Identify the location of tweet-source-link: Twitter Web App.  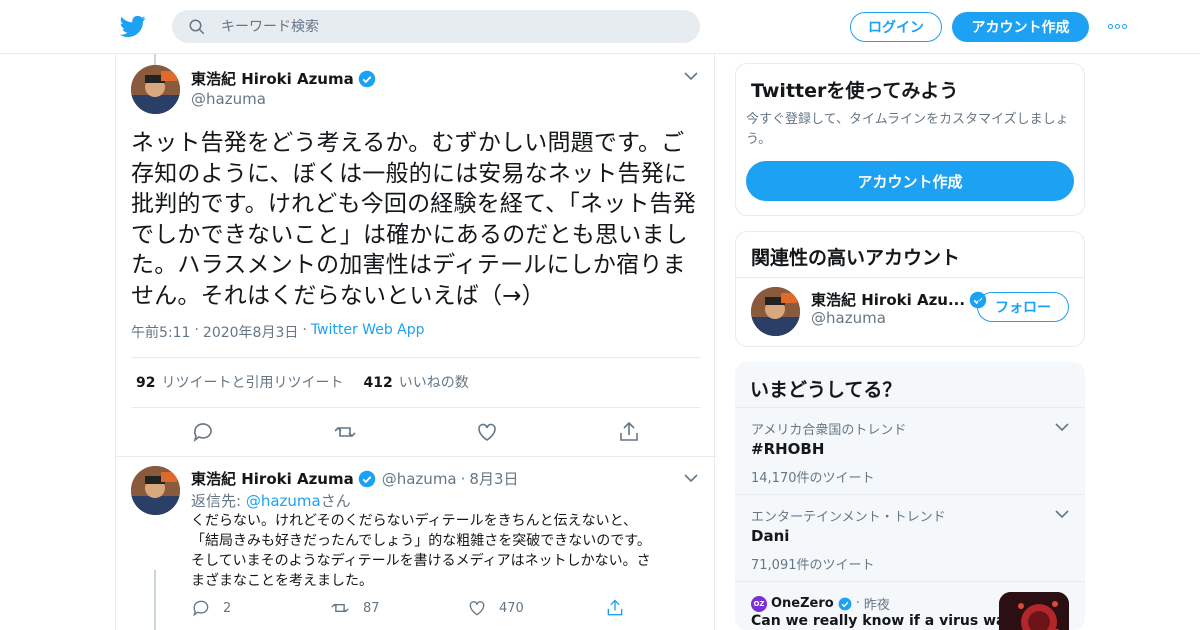
(368, 332).